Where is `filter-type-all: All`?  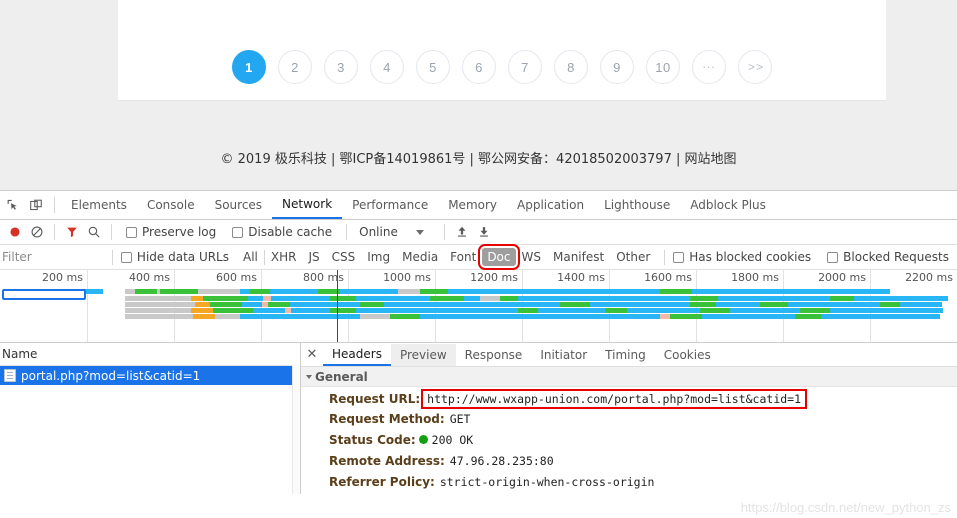
filter-type-all: All is located at coordinates (250, 257).